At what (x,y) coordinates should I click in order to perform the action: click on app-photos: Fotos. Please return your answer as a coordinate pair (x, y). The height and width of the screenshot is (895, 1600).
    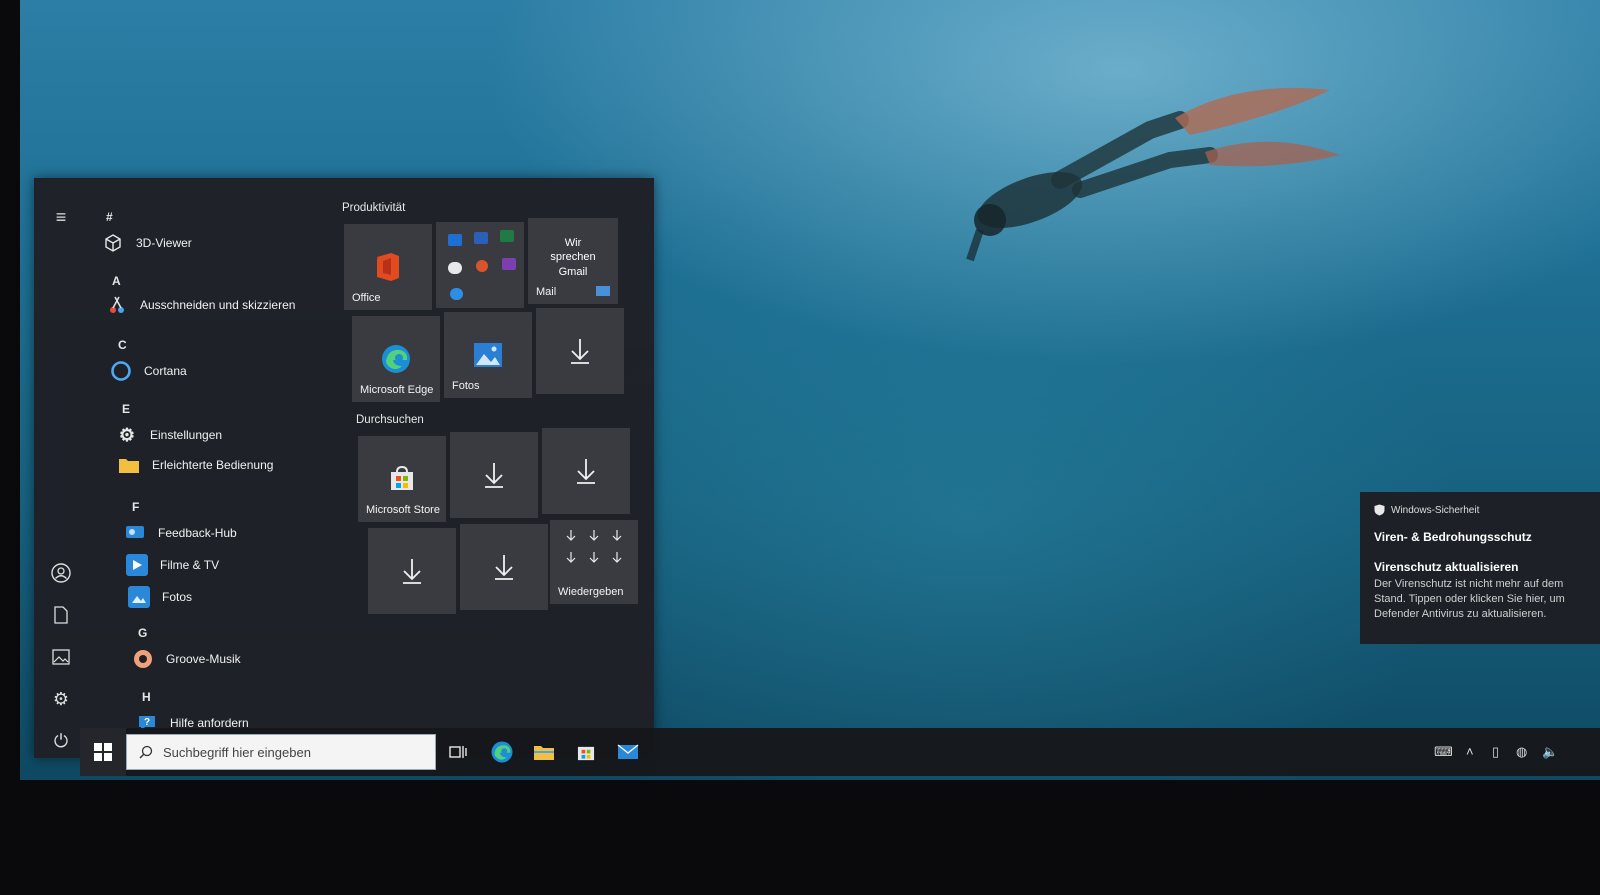
    Looking at the image, I should click on (160, 597).